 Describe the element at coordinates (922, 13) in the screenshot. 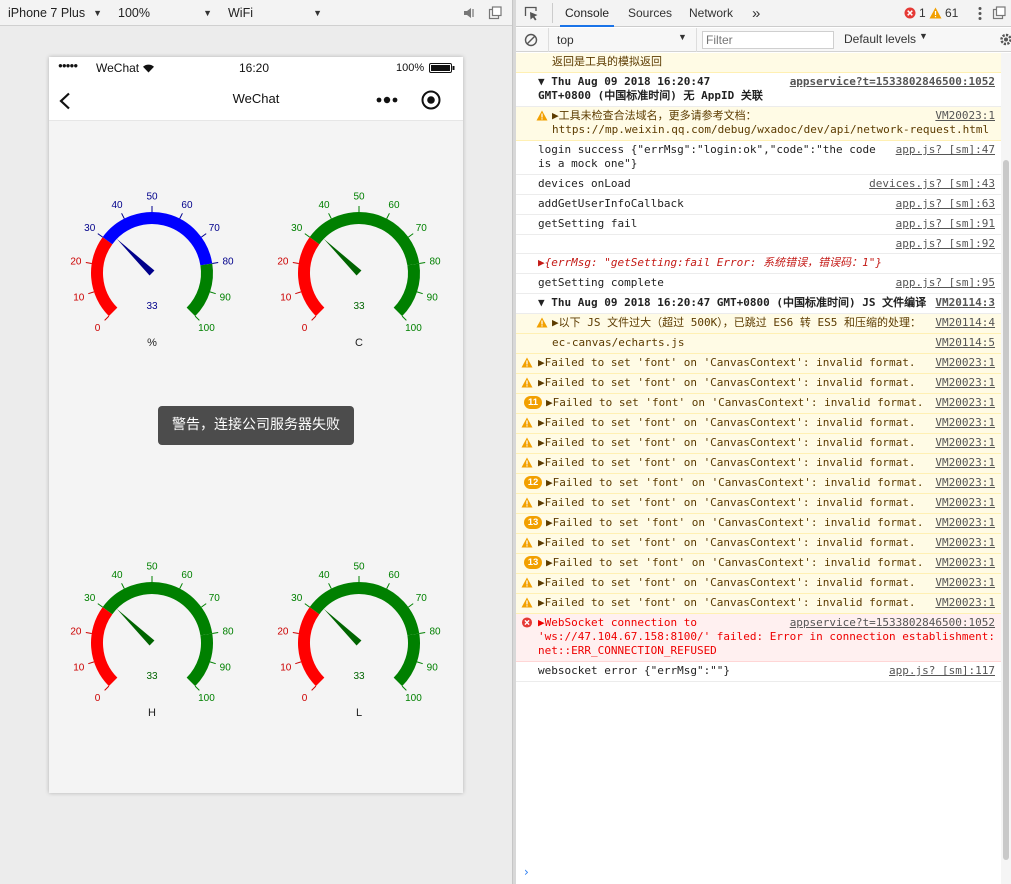

I see `error-count: 1` at that location.